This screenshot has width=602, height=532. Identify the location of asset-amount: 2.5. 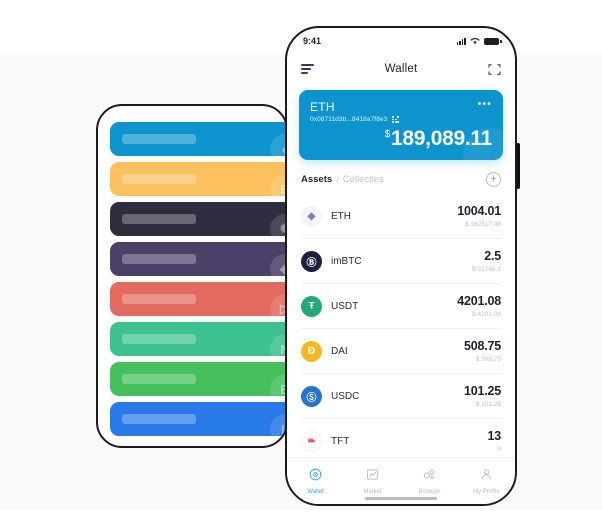
(492, 256).